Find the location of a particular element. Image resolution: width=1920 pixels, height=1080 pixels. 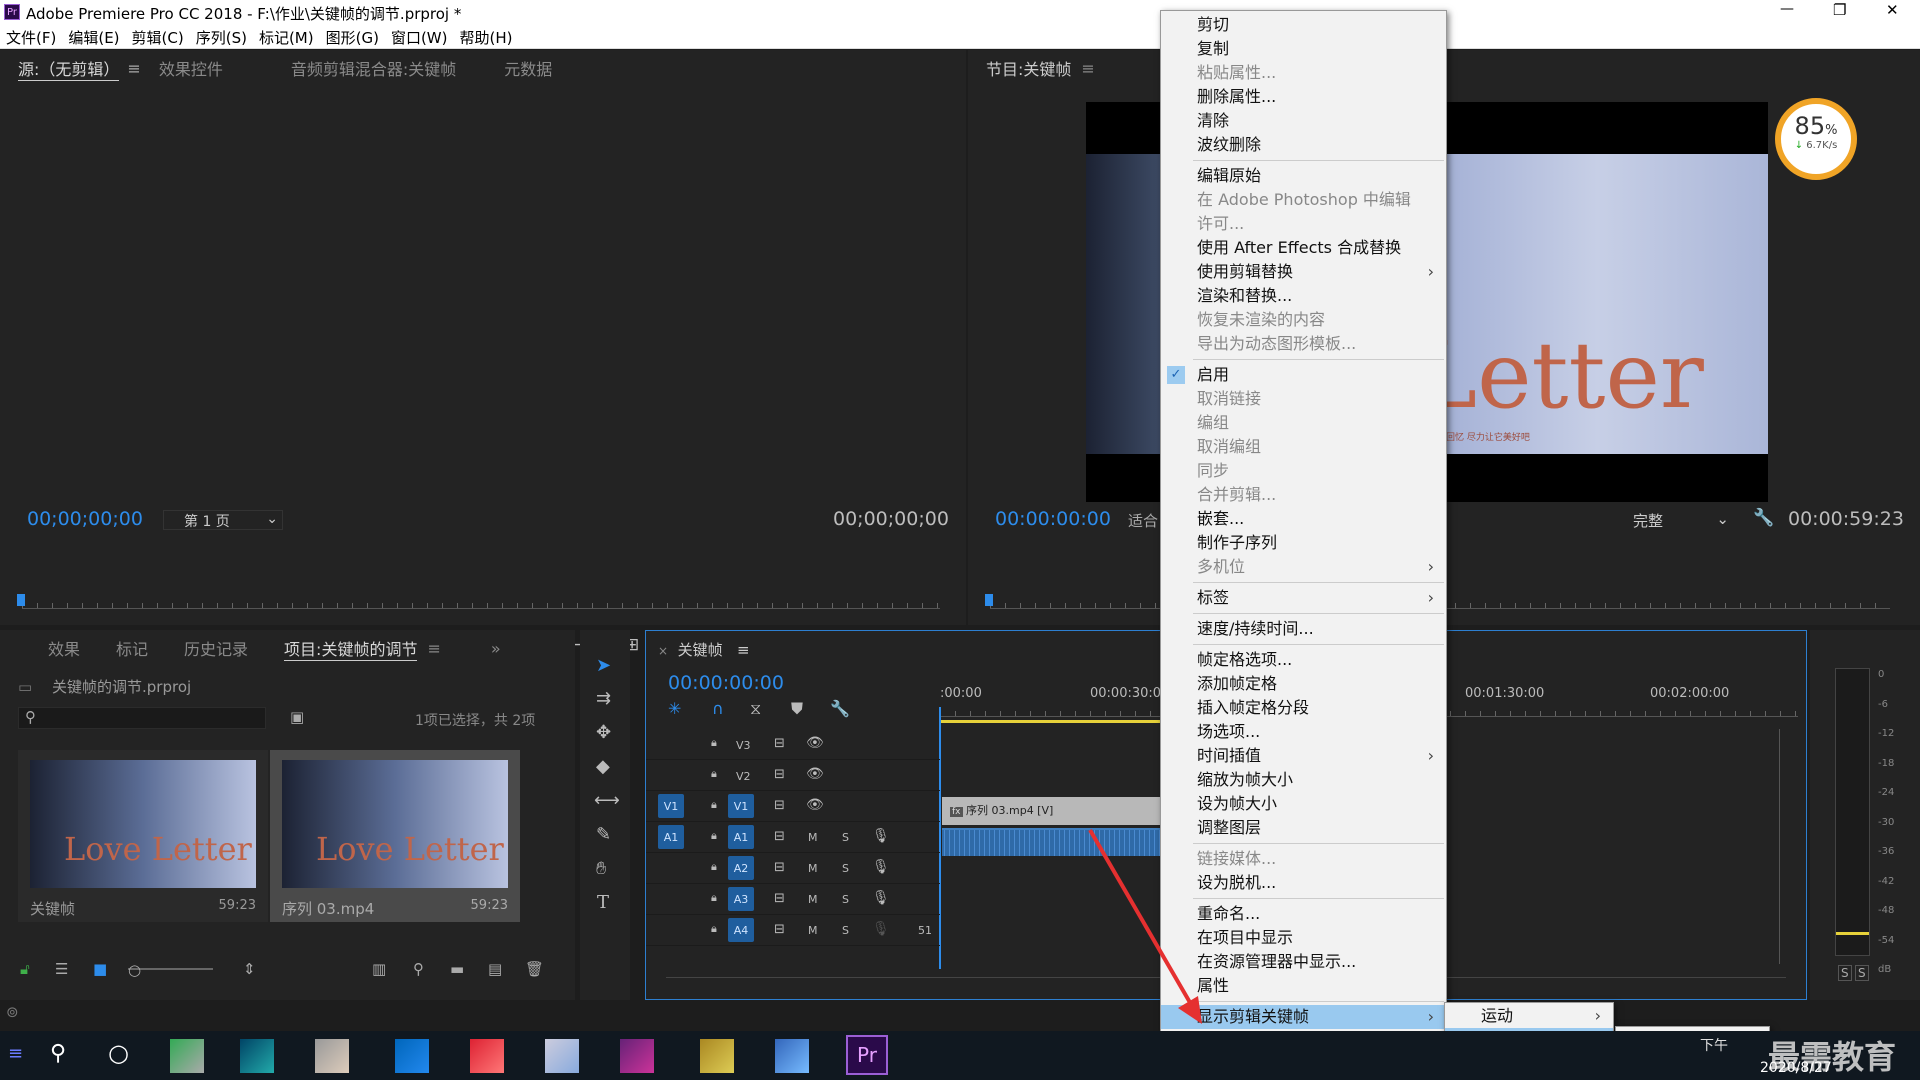

tab-history: 历史记录 is located at coordinates (216, 648).